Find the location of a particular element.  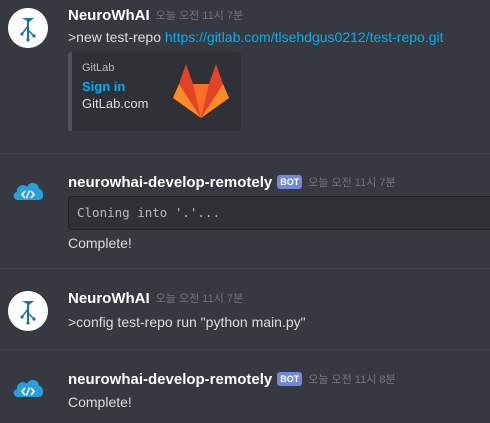

embed-description: GitLab.com is located at coordinates (115, 103).